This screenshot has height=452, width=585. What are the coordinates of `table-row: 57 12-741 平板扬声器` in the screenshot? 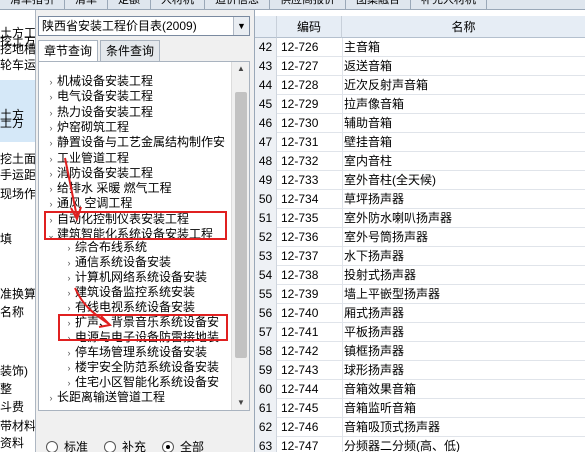 It's located at (420, 332).